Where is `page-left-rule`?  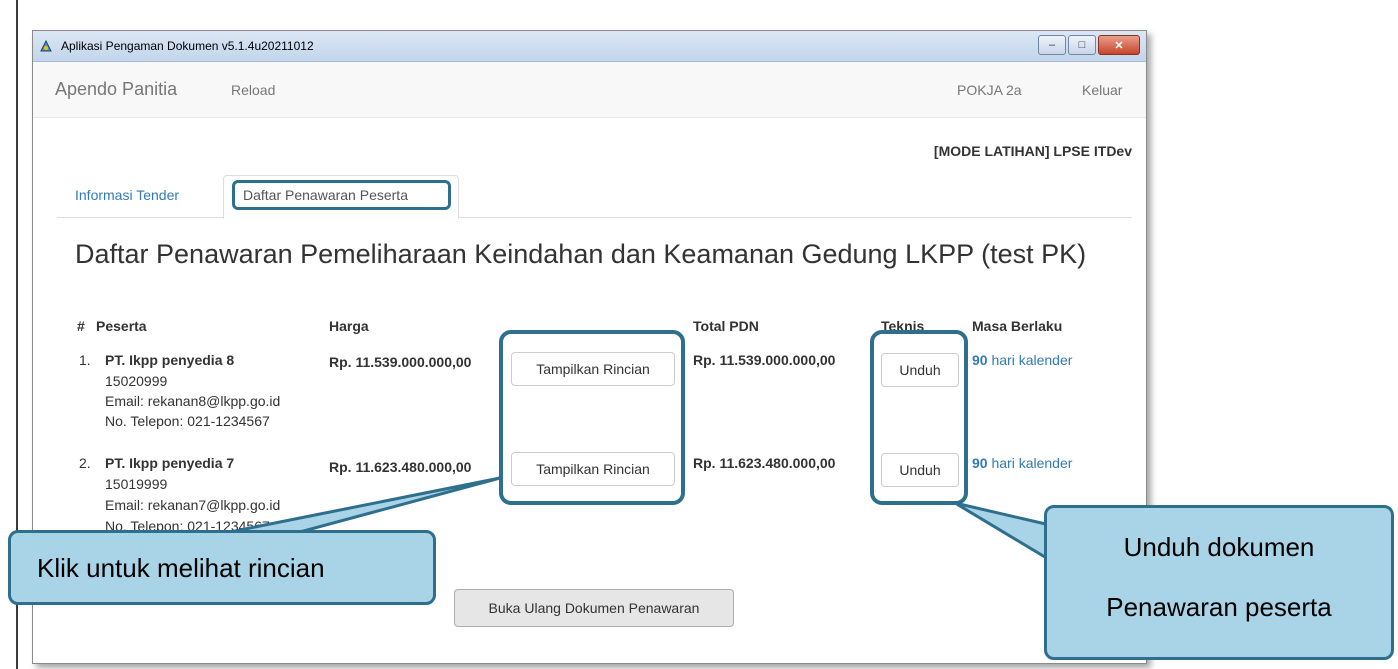
page-left-rule is located at coordinates (17, 334).